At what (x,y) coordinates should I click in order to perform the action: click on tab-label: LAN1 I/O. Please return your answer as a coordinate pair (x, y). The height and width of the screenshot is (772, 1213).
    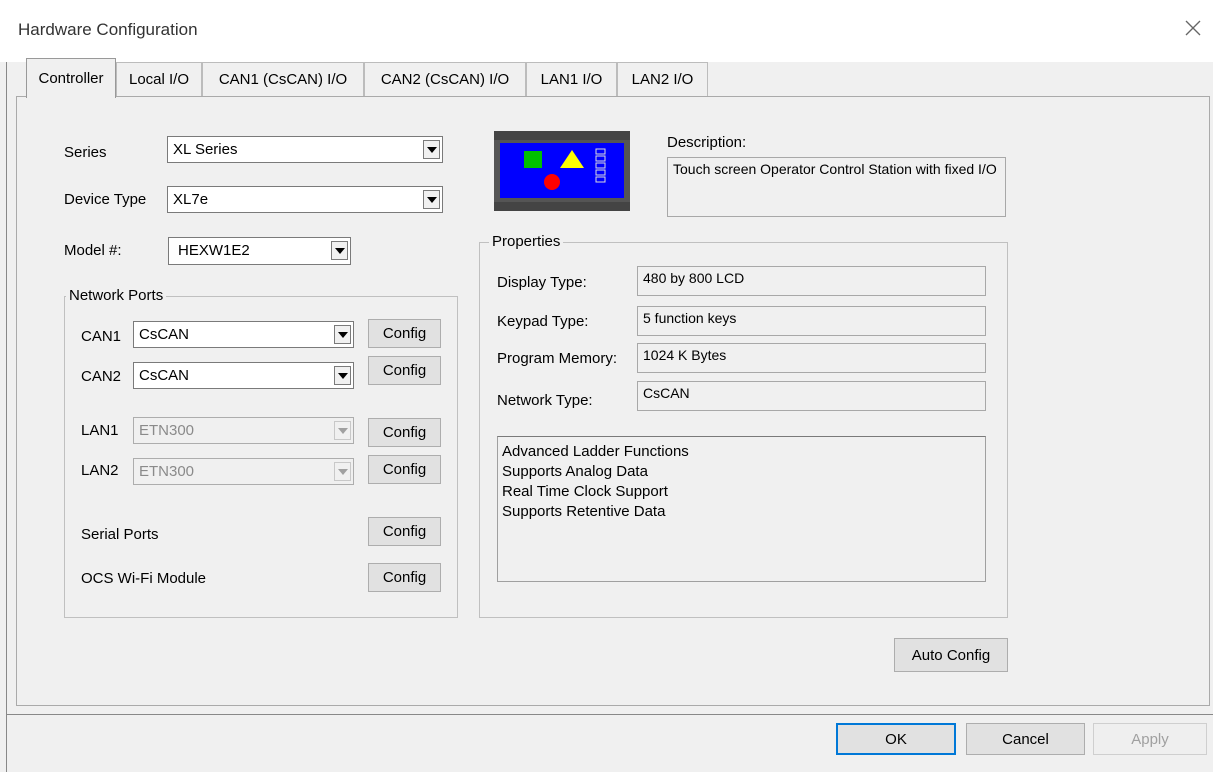
    Looking at the image, I should click on (571, 79).